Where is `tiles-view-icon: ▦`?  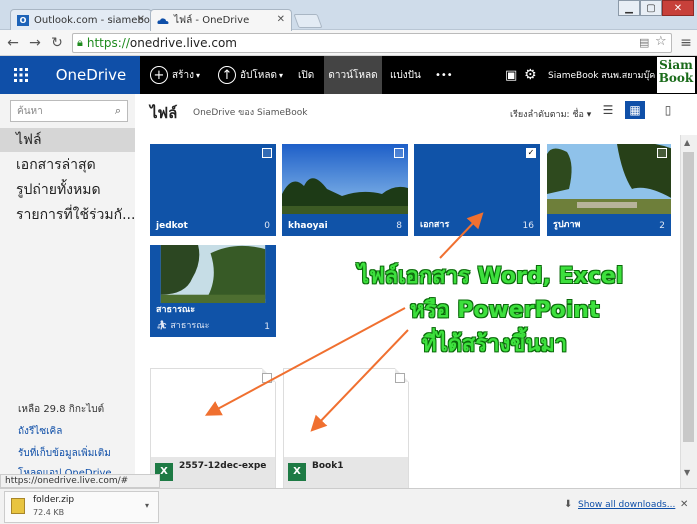
tiles-view-icon: ▦ is located at coordinates (635, 110).